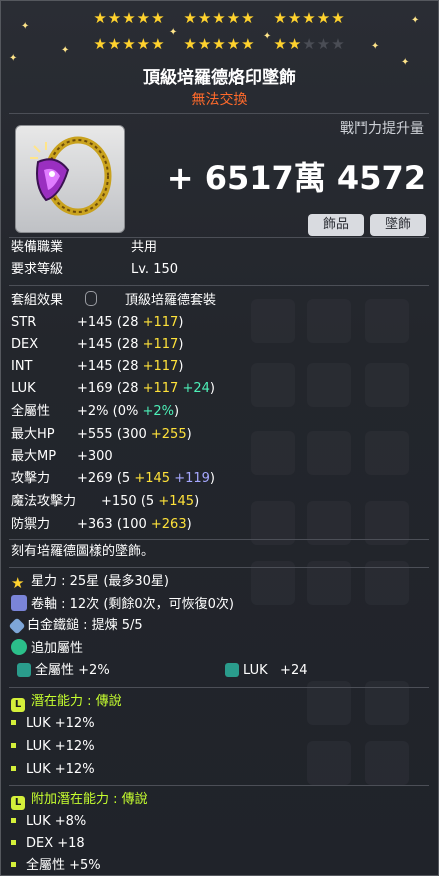  I want to click on empty-star-icon: ★★★, so click(324, 44).